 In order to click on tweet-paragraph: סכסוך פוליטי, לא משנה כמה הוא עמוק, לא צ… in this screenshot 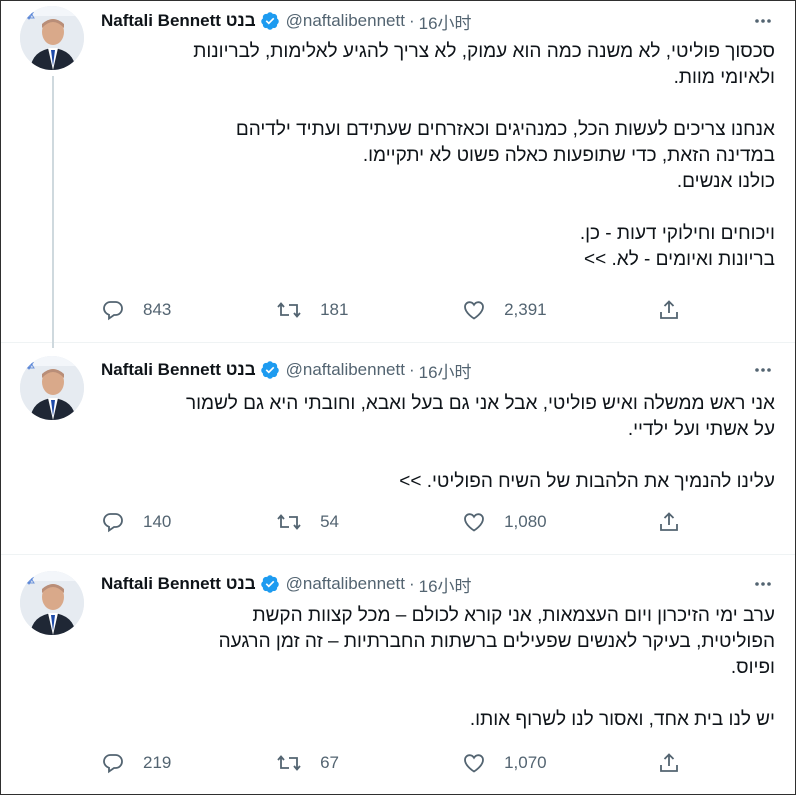, I will do `click(438, 65)`.